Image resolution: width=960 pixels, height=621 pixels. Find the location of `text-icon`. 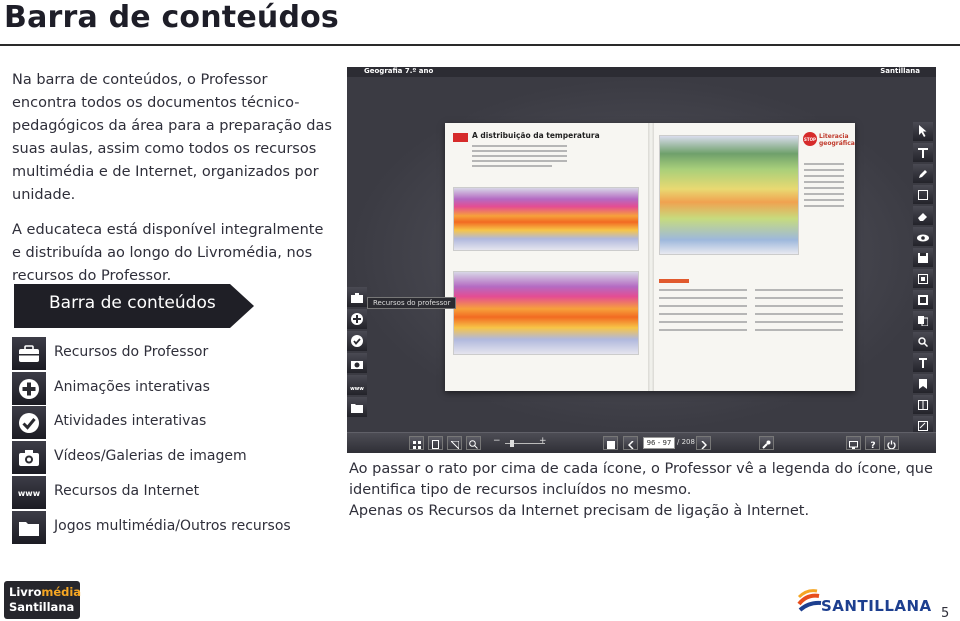

text-icon is located at coordinates (923, 152).